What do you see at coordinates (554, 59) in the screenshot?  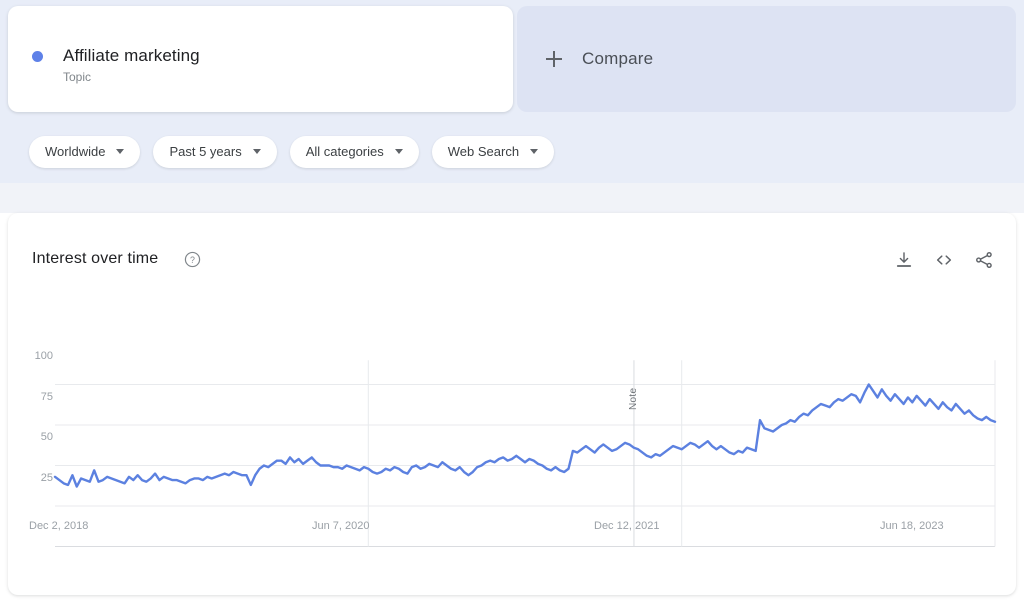 I see `plus-icon` at bounding box center [554, 59].